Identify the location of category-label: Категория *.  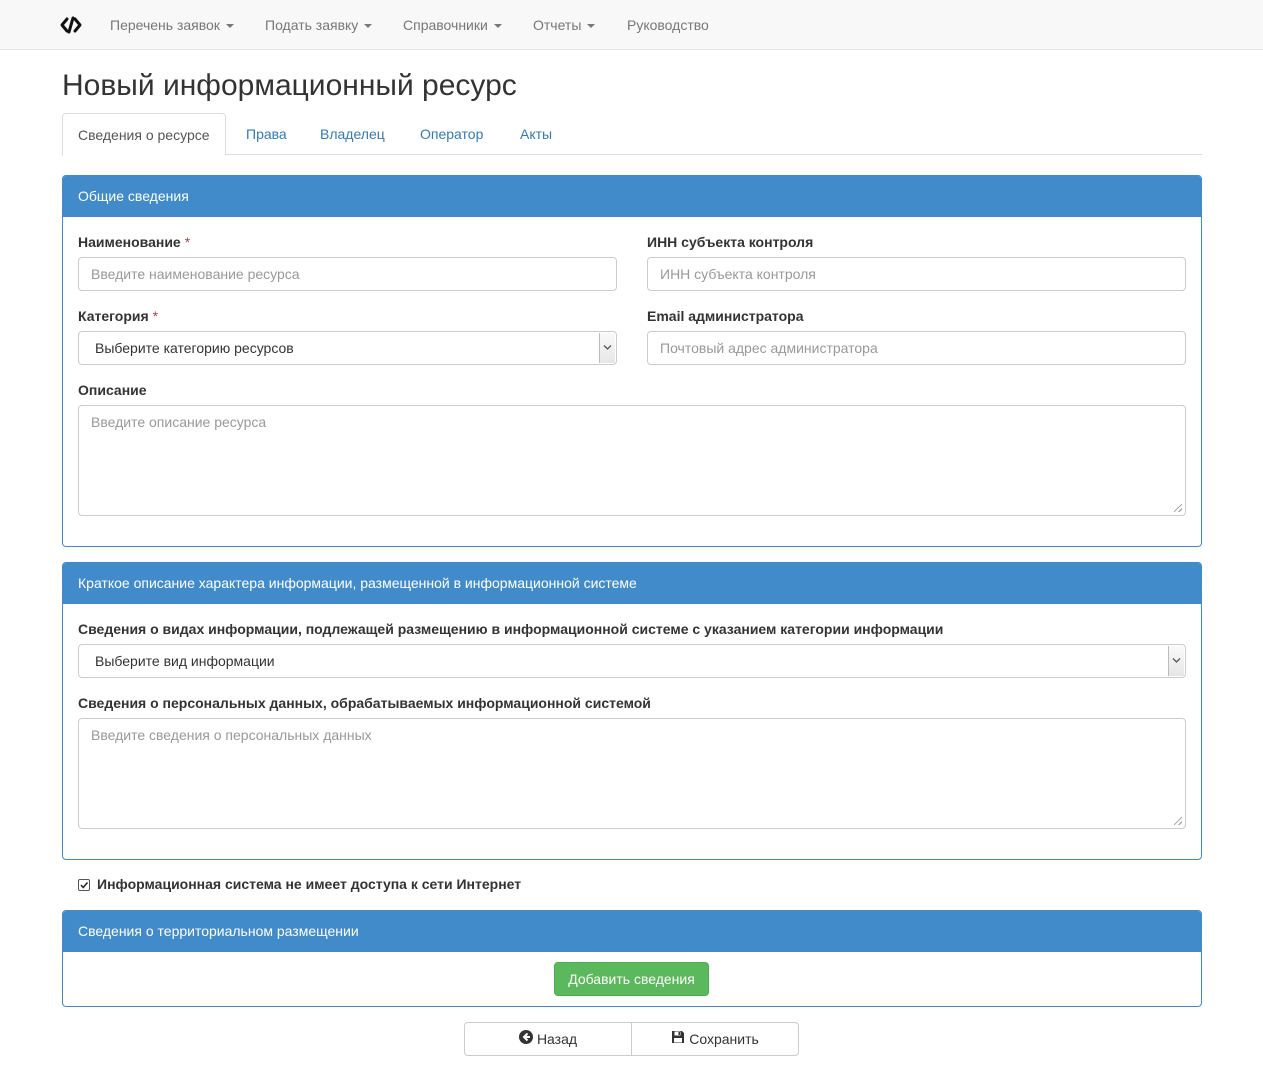
(118, 316).